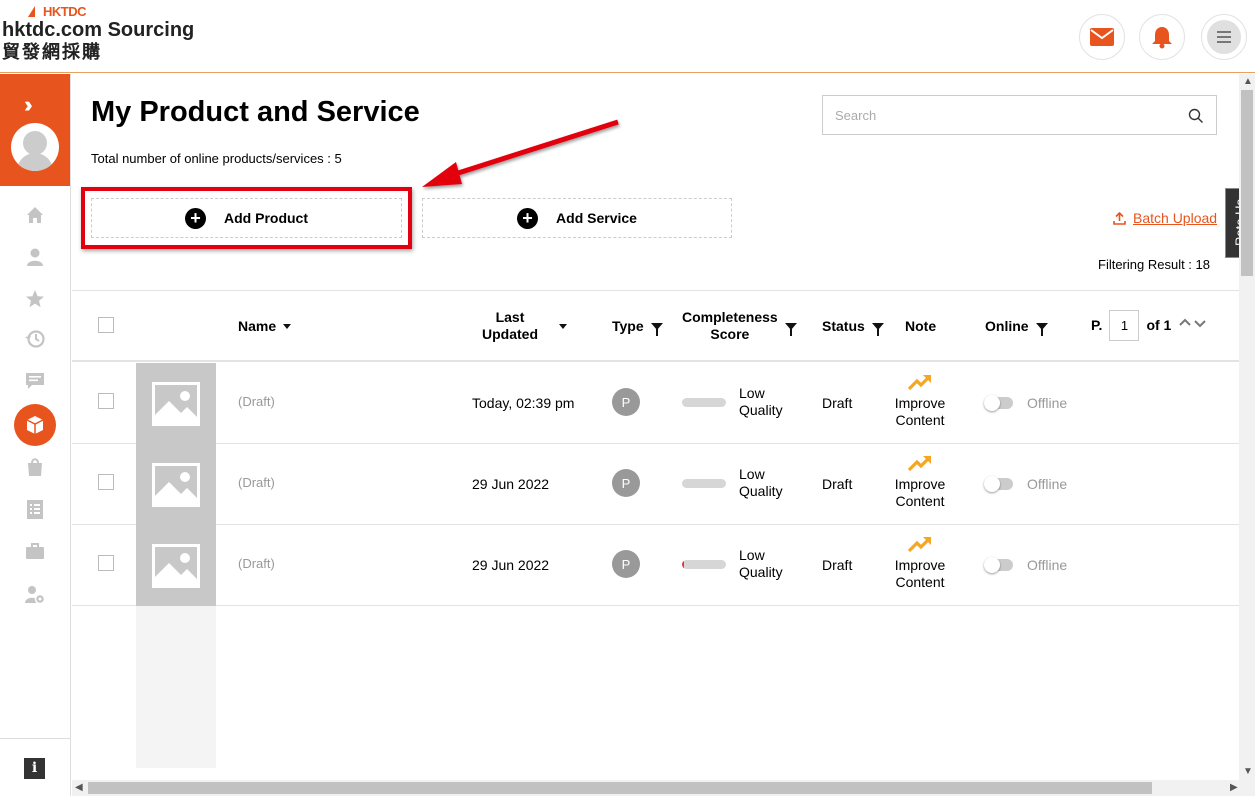 The width and height of the screenshot is (1255, 796). What do you see at coordinates (35, 509) in the screenshot?
I see `checklist-icon` at bounding box center [35, 509].